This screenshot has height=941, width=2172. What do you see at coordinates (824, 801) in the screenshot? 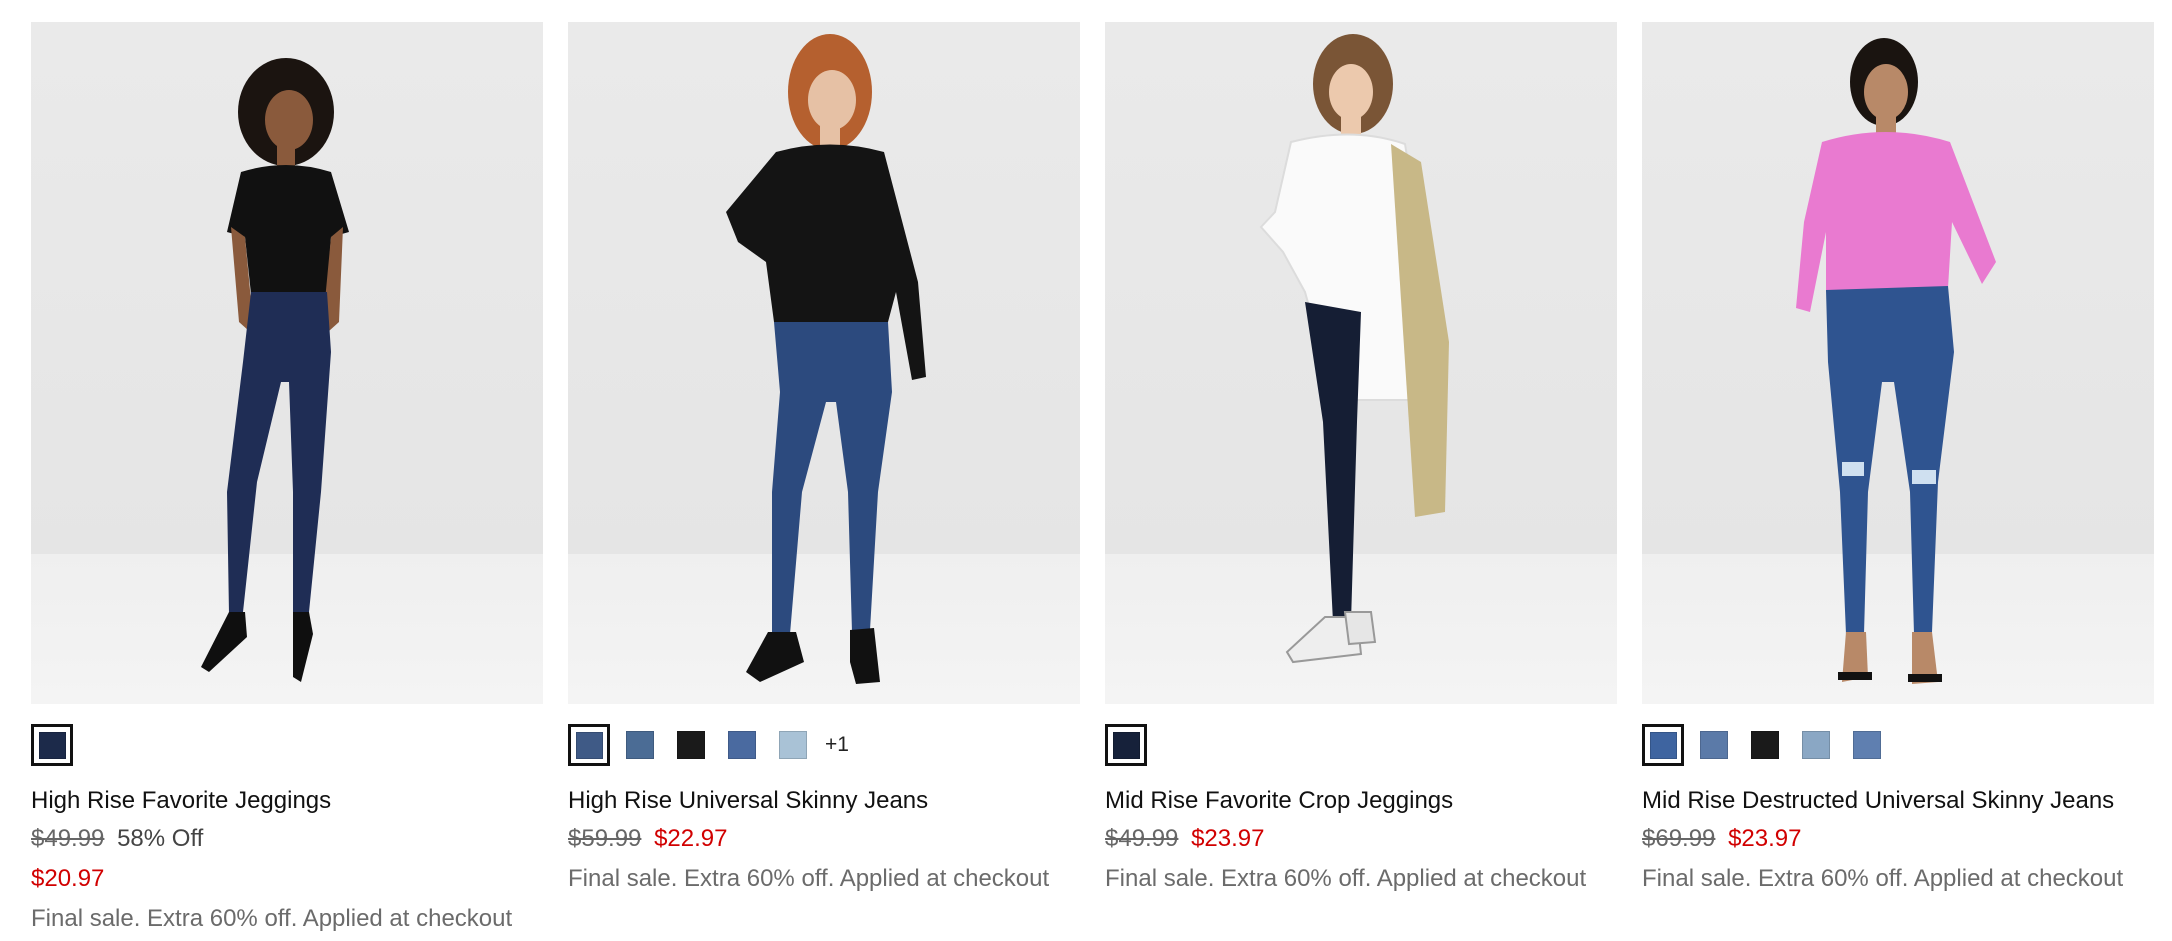
I see `product-name: High Rise Universal Skinny Jeans` at bounding box center [824, 801].